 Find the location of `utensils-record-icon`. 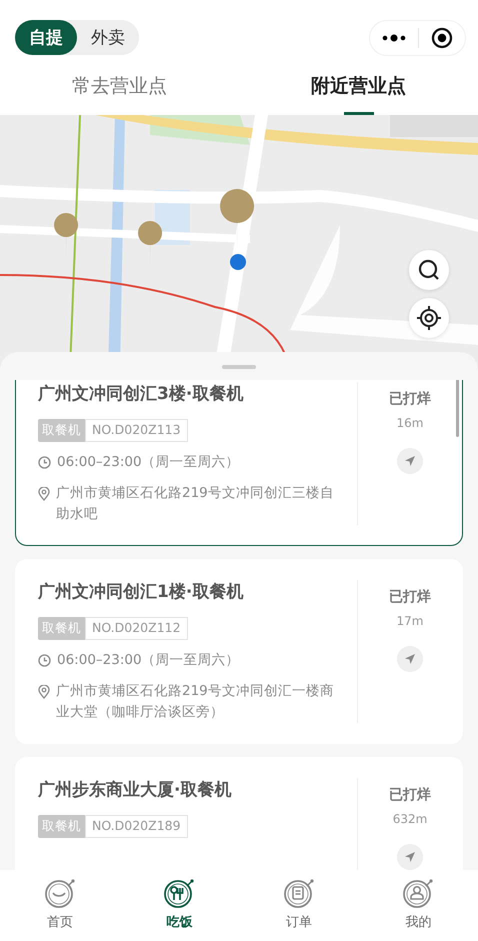

utensils-record-icon is located at coordinates (179, 894).